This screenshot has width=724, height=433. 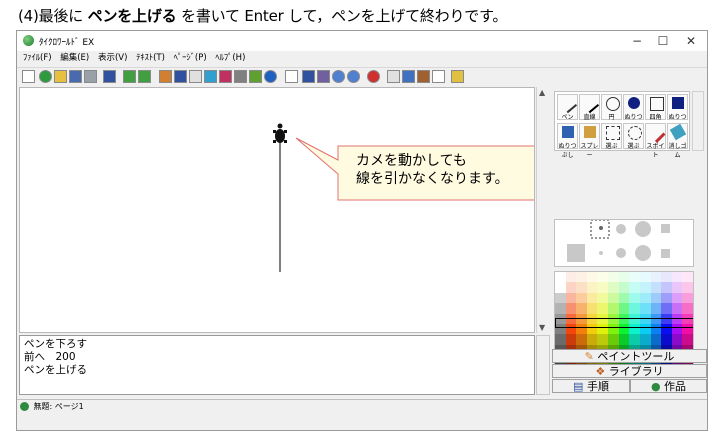 I want to click on tab-library: ❖ ライブラリ, so click(x=629, y=371).